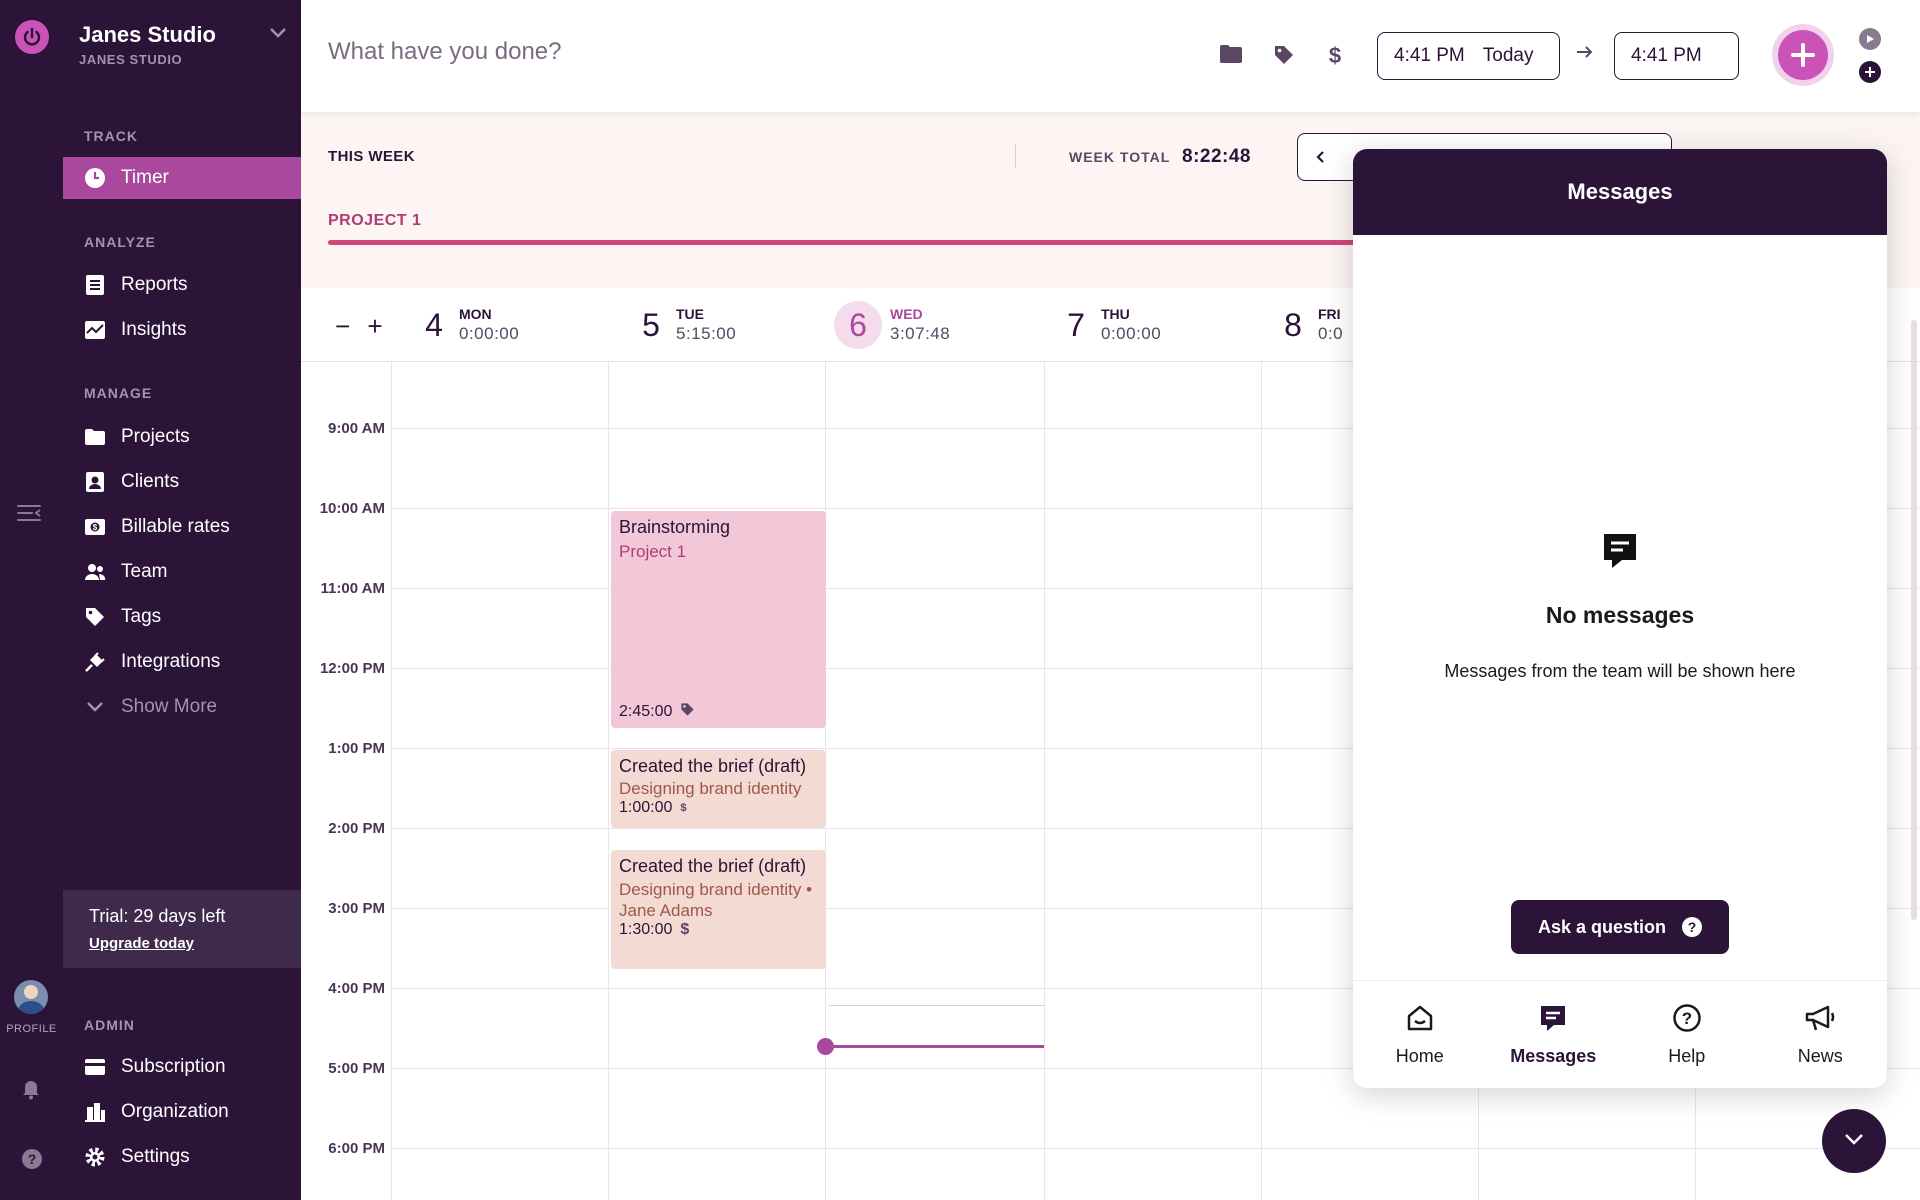 The image size is (1920, 1200). What do you see at coordinates (30, 515) in the screenshot?
I see `collapse-menu-icon` at bounding box center [30, 515].